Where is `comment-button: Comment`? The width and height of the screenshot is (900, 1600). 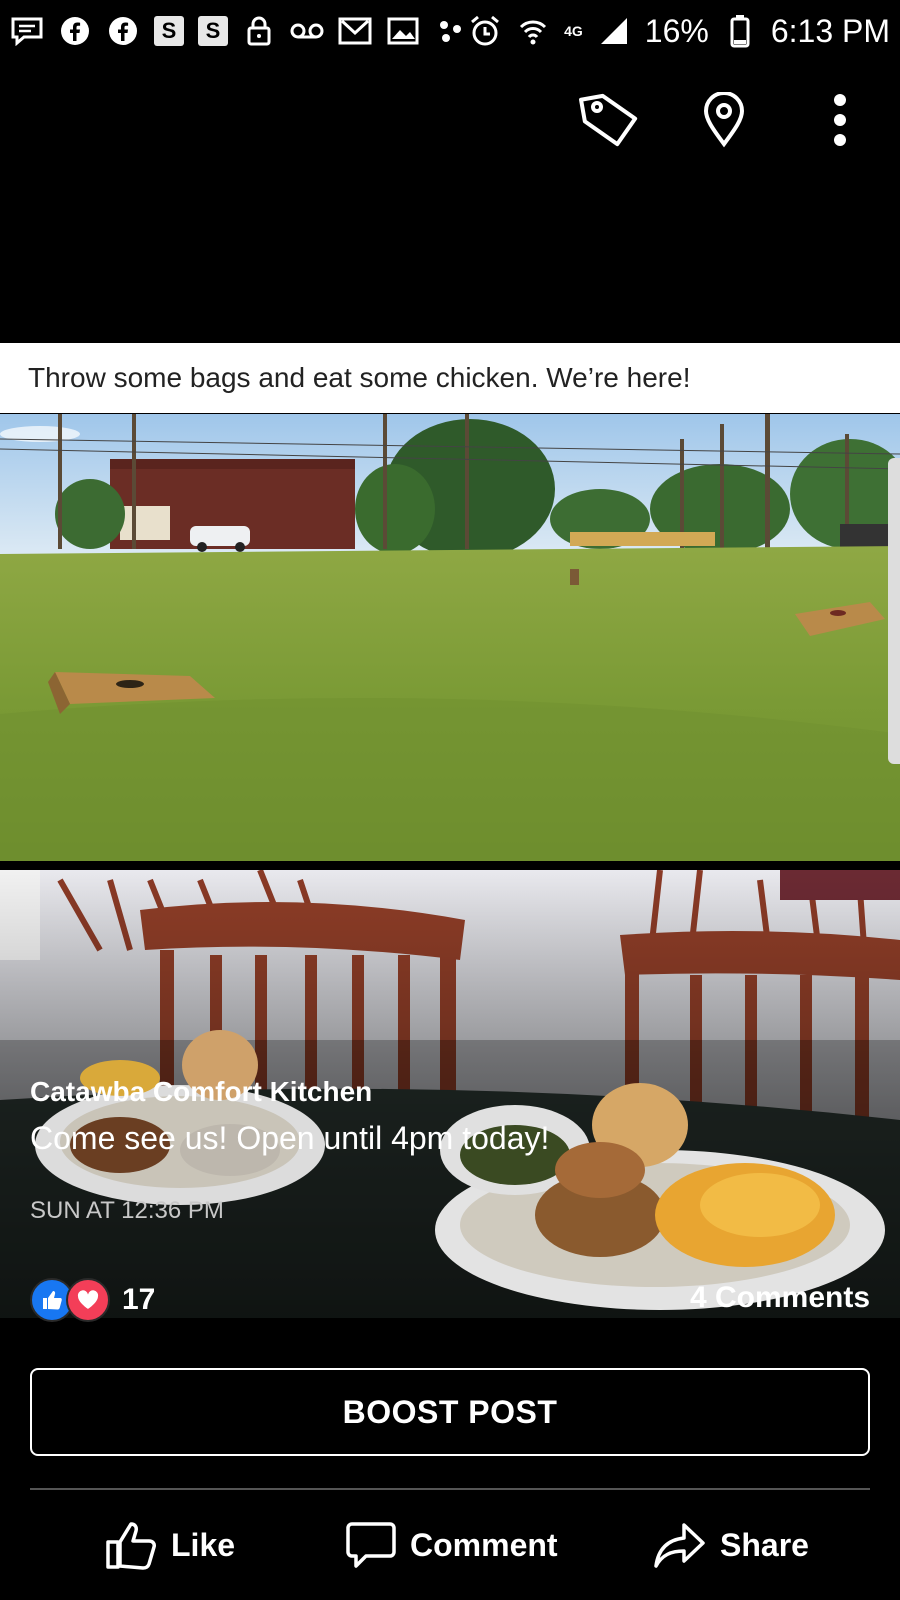
comment-button: Comment is located at coordinates (452, 1545).